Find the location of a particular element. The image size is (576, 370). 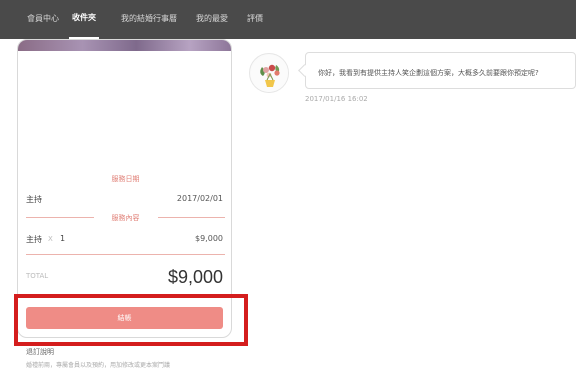

message-bubble: 你好，我看到有提供主持人笑企劃這個方案，大概多久前要跟你預定呢? is located at coordinates (440, 70).